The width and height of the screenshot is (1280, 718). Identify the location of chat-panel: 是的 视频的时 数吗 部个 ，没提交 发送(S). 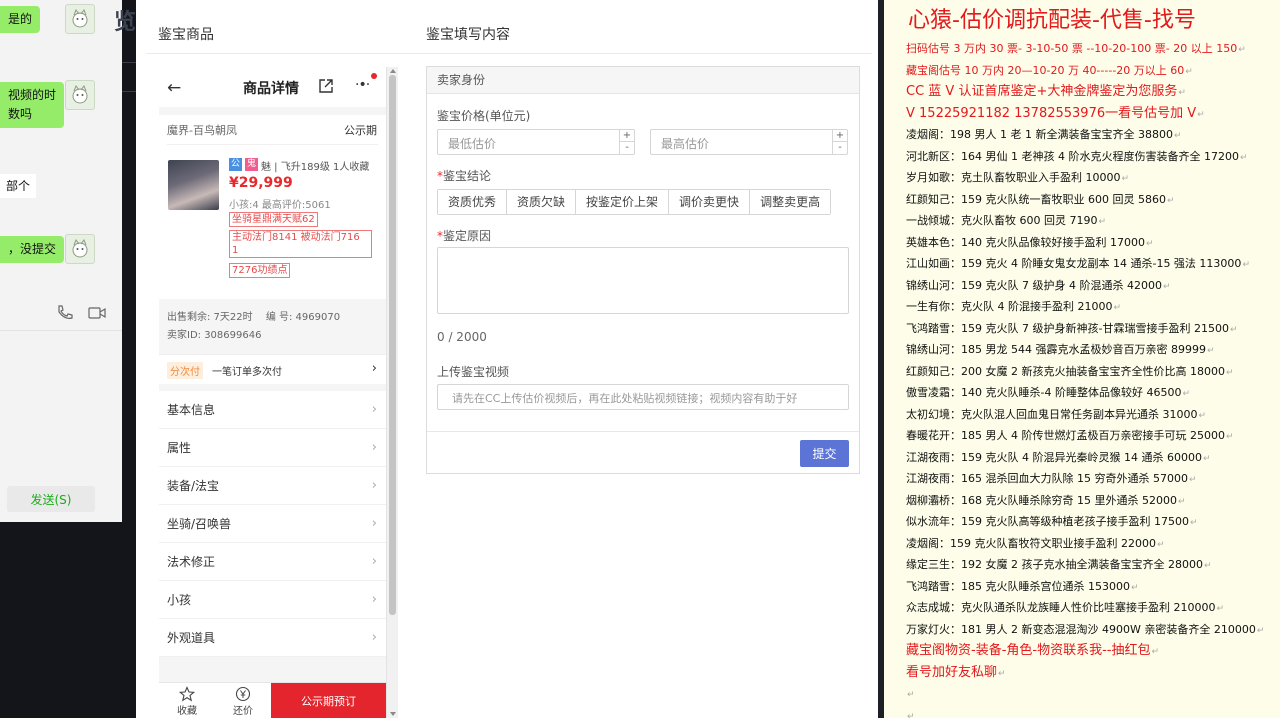
(61, 261).